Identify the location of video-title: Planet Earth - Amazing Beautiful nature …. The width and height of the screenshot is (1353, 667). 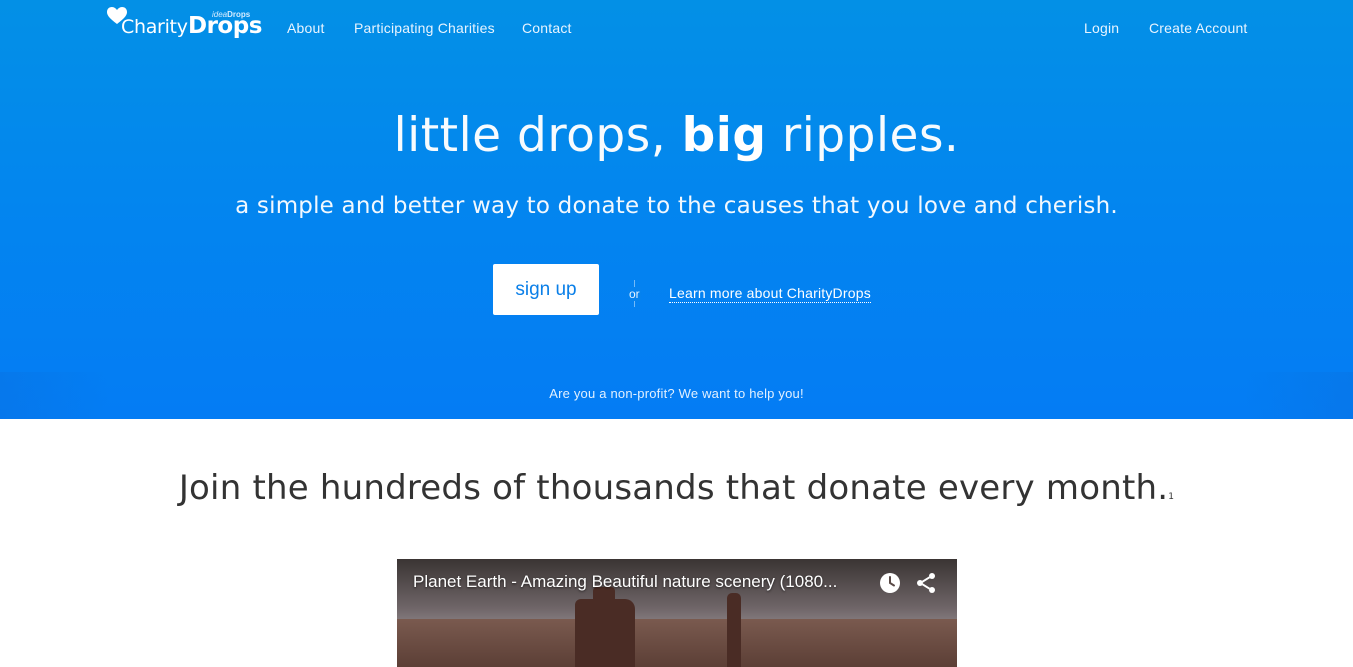
(625, 582).